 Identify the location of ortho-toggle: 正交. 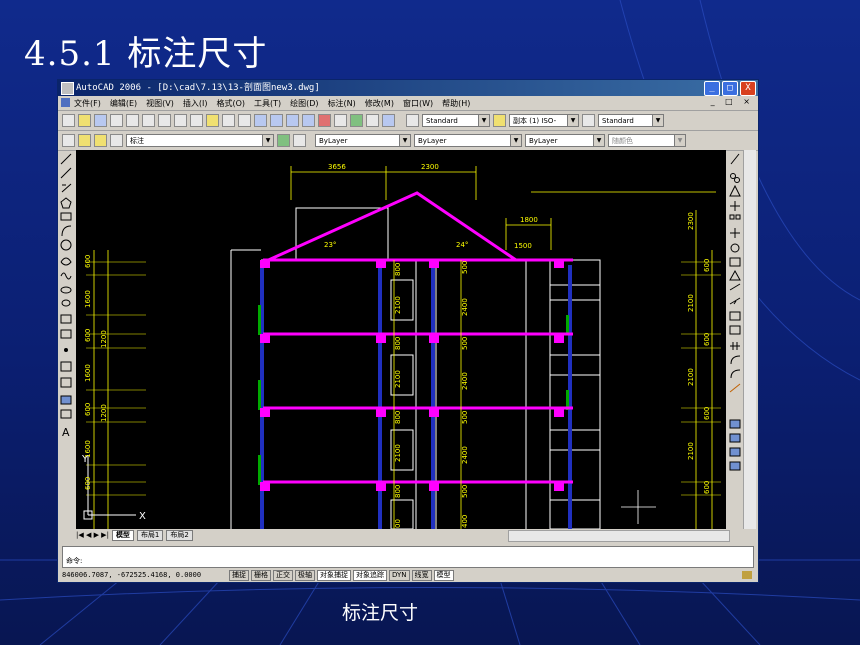
(283, 575).